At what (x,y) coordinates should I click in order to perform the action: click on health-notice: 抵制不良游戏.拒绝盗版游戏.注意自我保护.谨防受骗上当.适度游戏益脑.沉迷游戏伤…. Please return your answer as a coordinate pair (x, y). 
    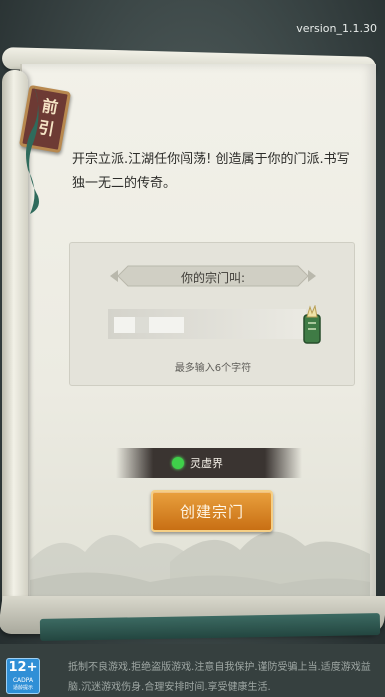
    Looking at the image, I should click on (219, 677).